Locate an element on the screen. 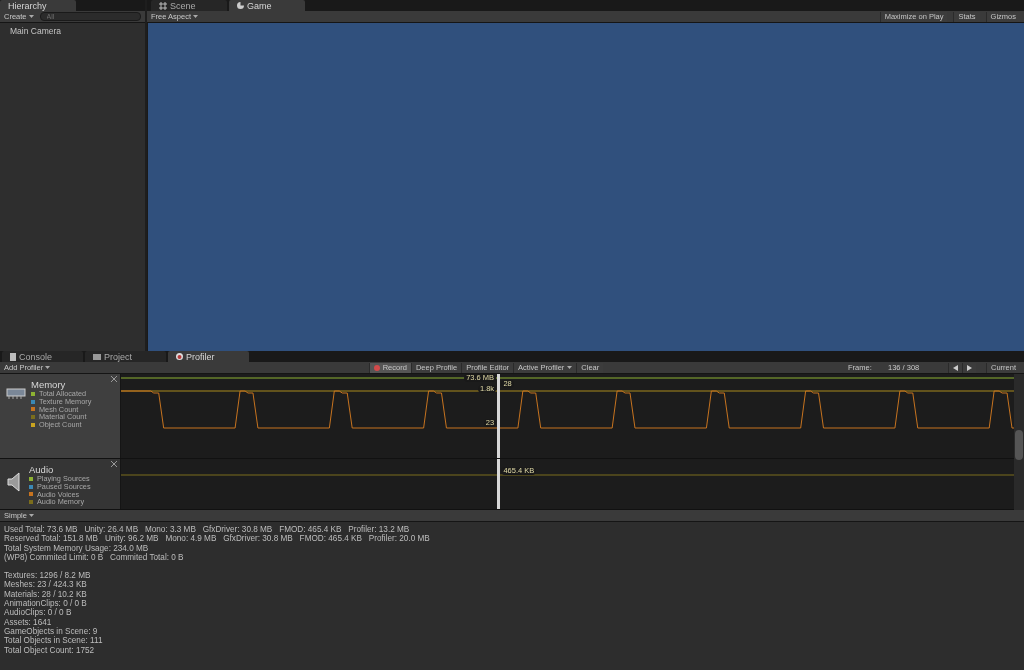  scrollbar is located at coordinates (1019, 442).